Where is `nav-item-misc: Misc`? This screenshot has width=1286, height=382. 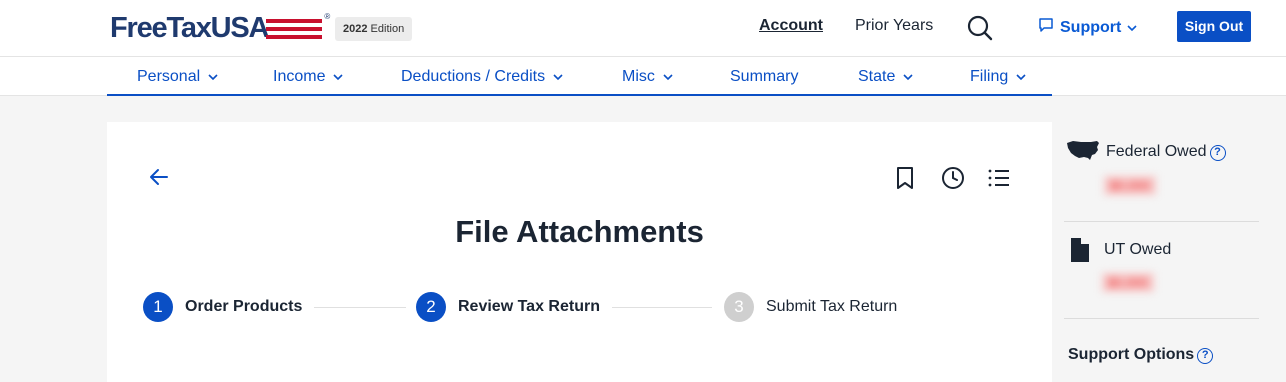 nav-item-misc: Misc is located at coordinates (647, 77).